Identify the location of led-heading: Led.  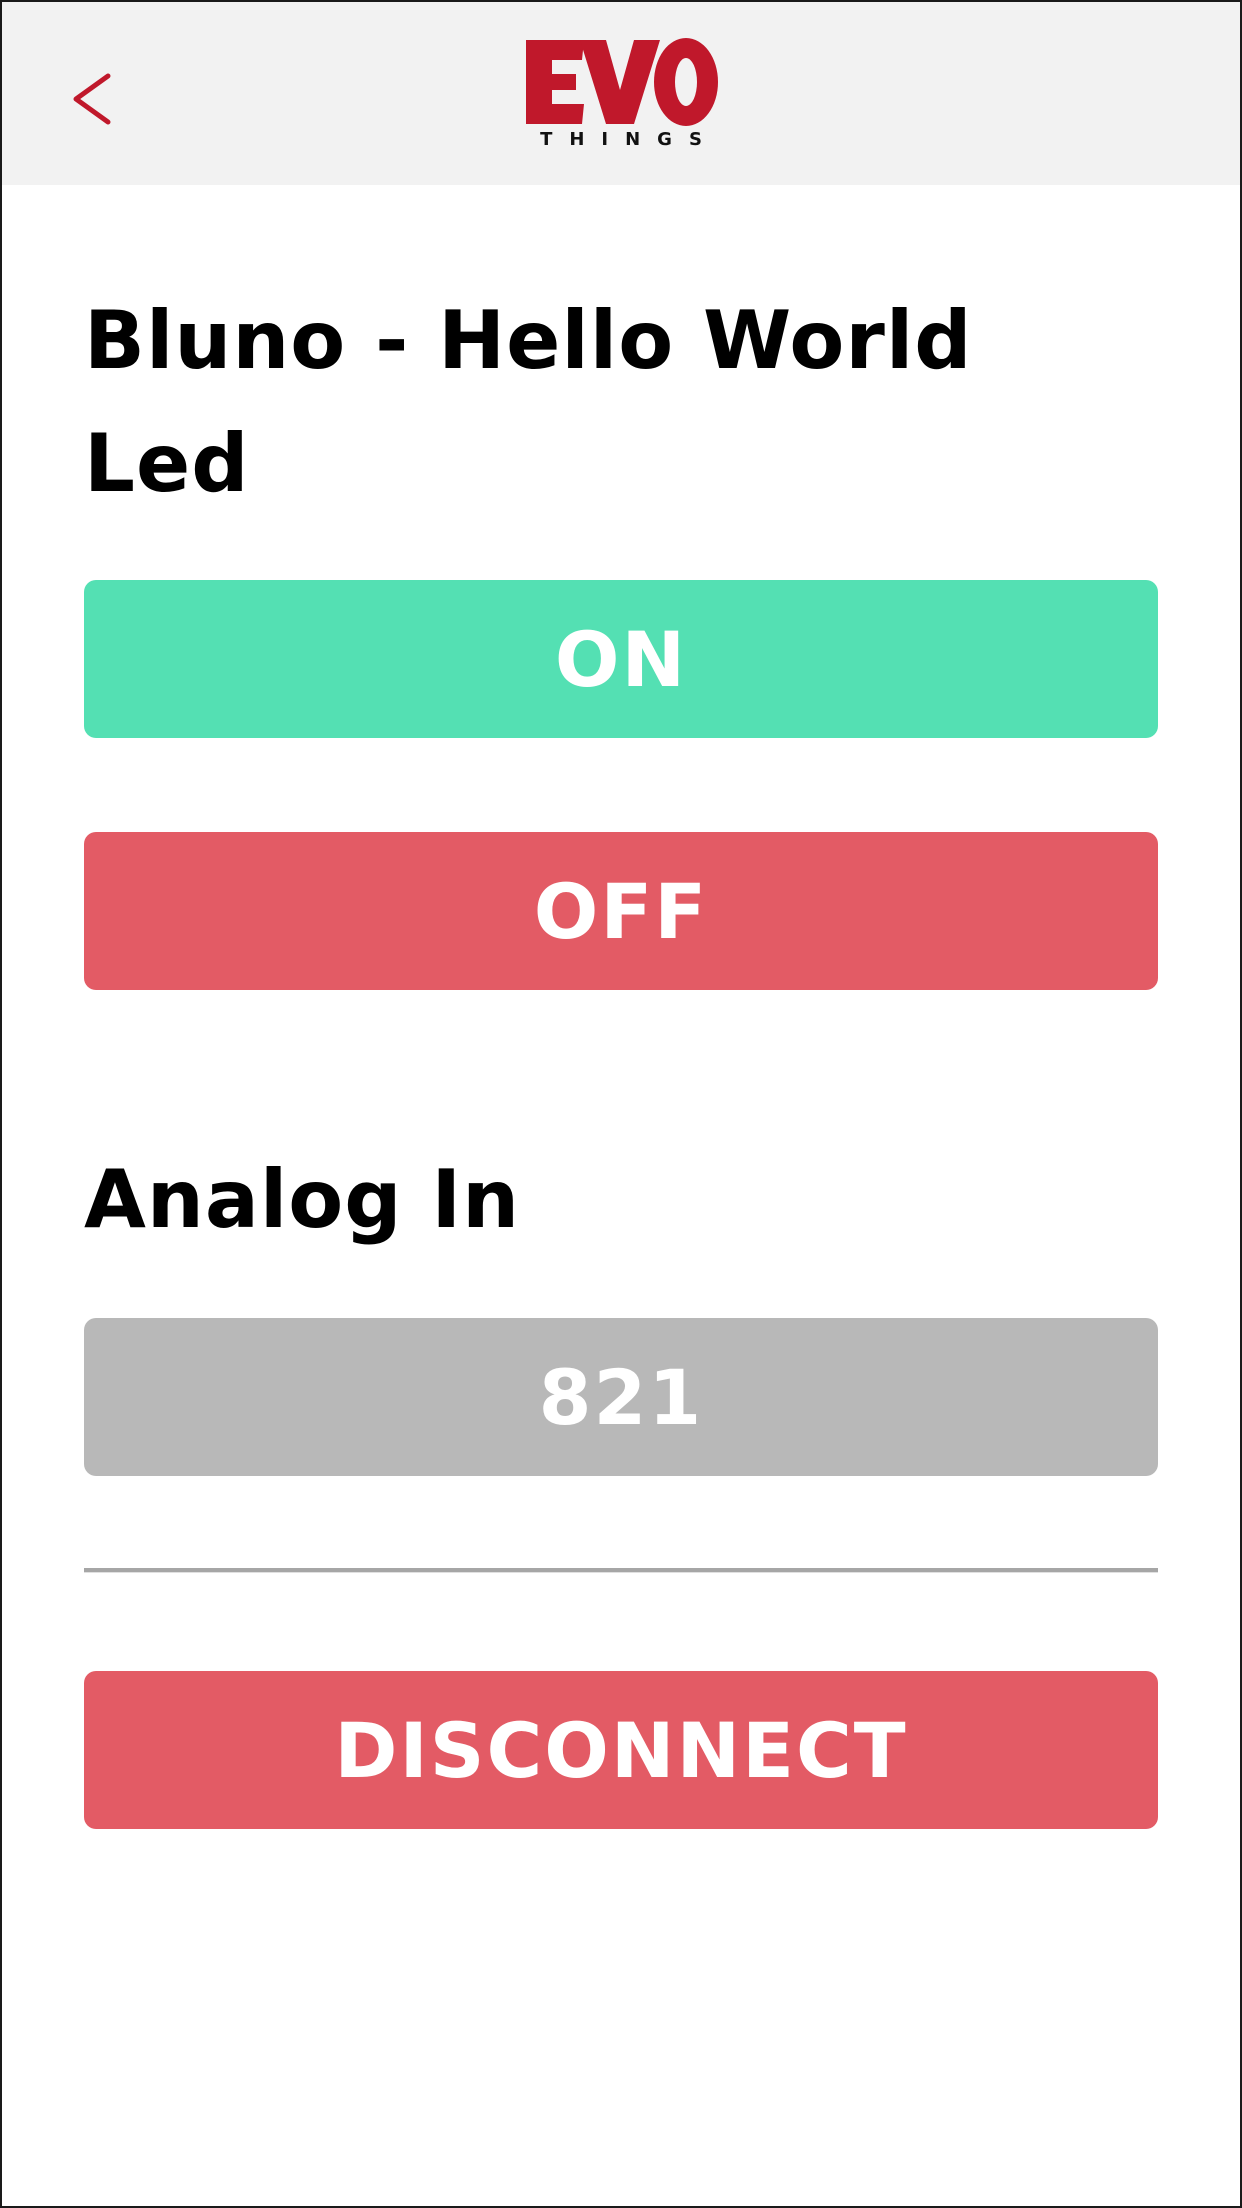
(167, 463).